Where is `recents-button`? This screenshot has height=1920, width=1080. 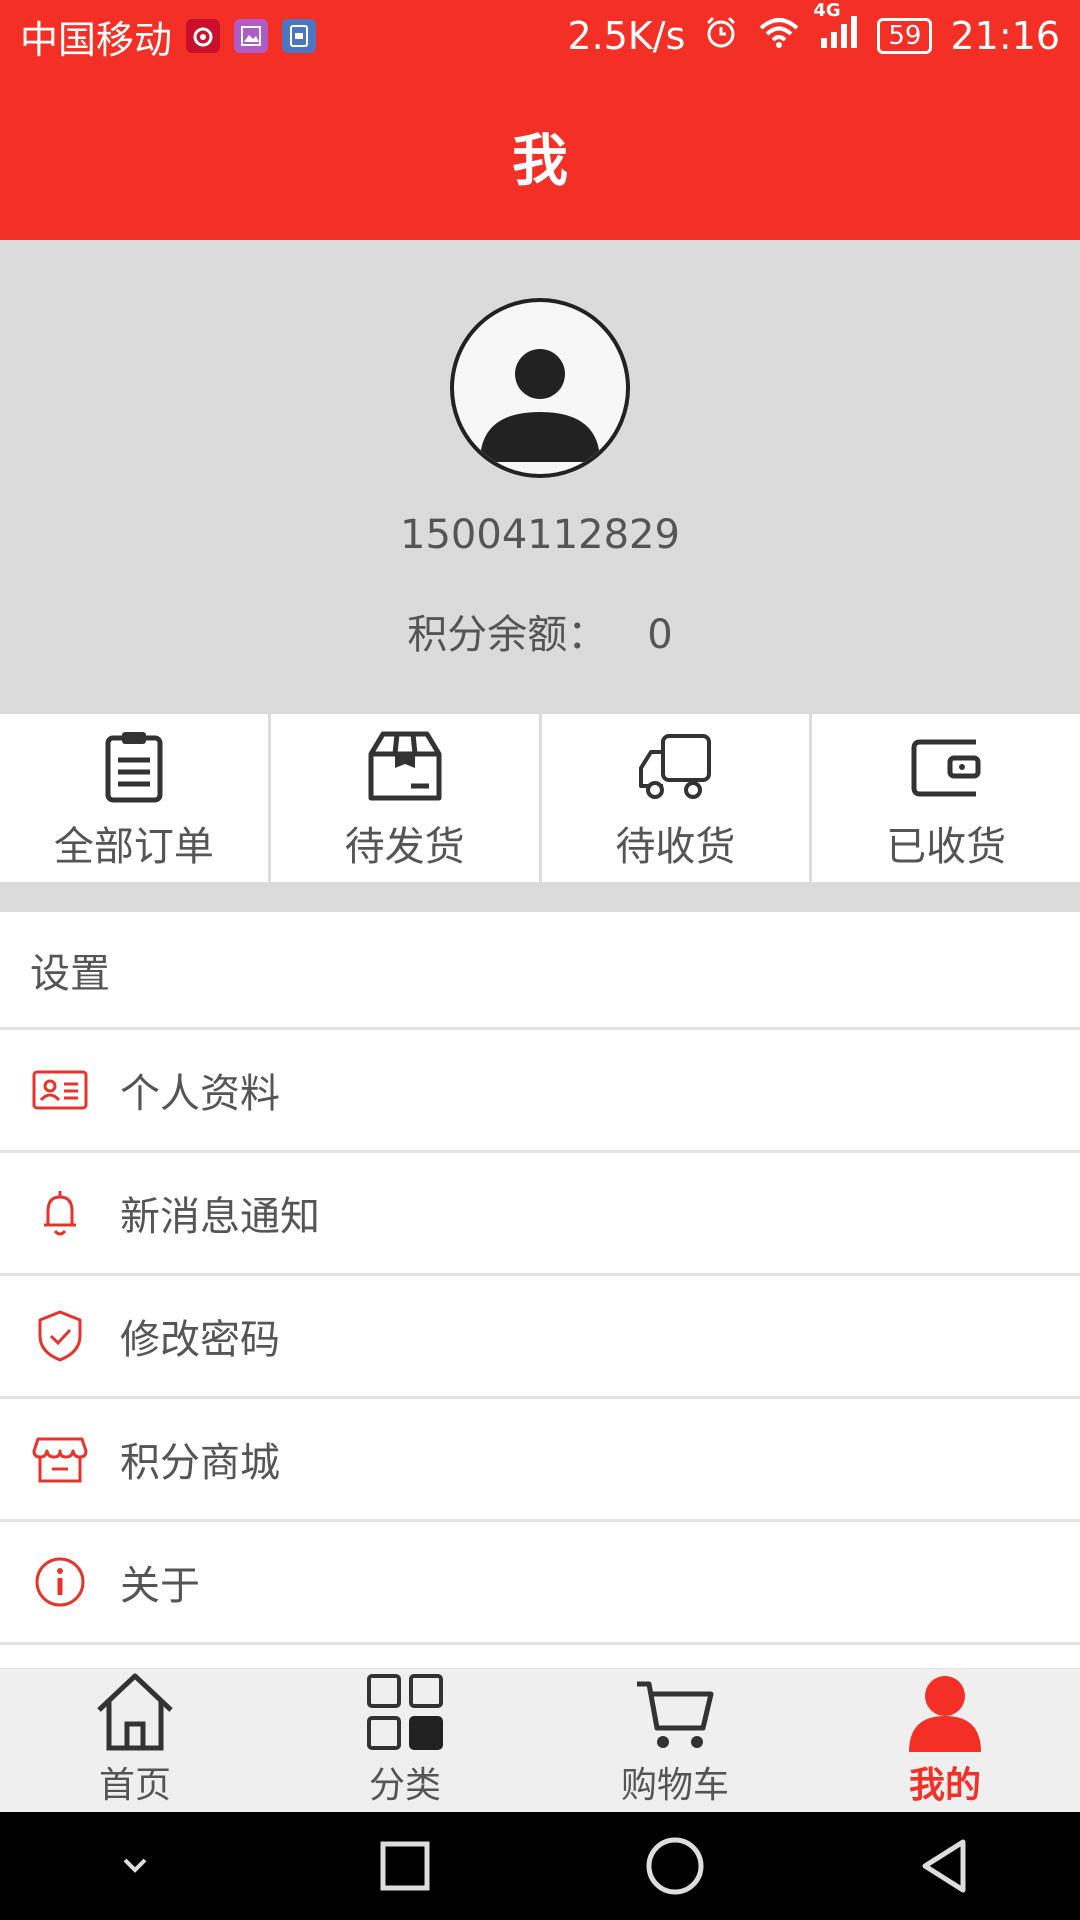
recents-button is located at coordinates (405, 1866).